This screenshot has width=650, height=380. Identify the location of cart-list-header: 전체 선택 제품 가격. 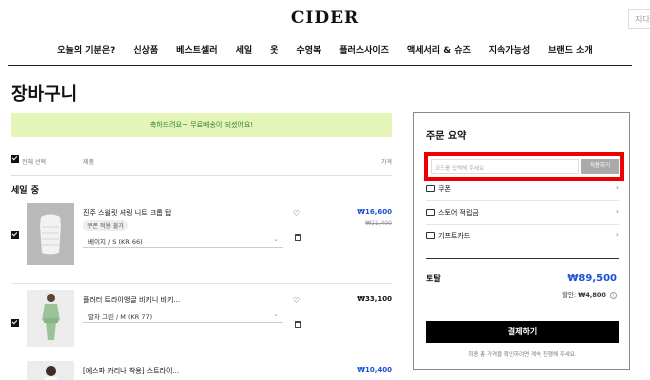
(201, 161).